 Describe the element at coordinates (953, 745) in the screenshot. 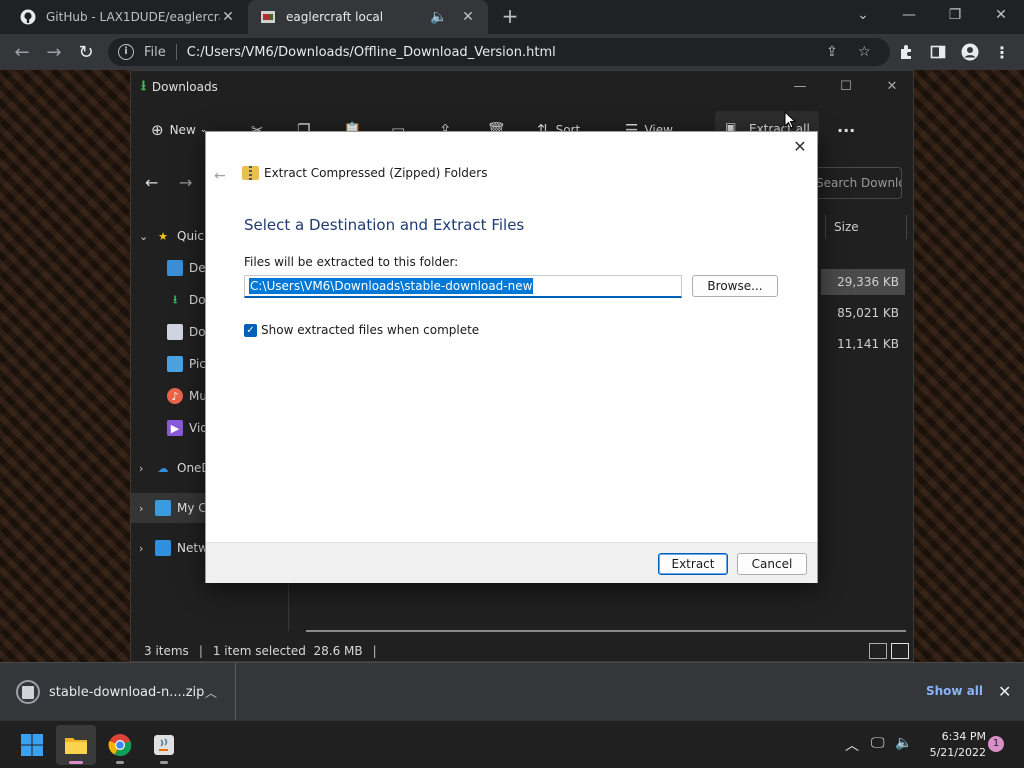

I see `system-clock: 6:34 PM 5/21/2022` at that location.